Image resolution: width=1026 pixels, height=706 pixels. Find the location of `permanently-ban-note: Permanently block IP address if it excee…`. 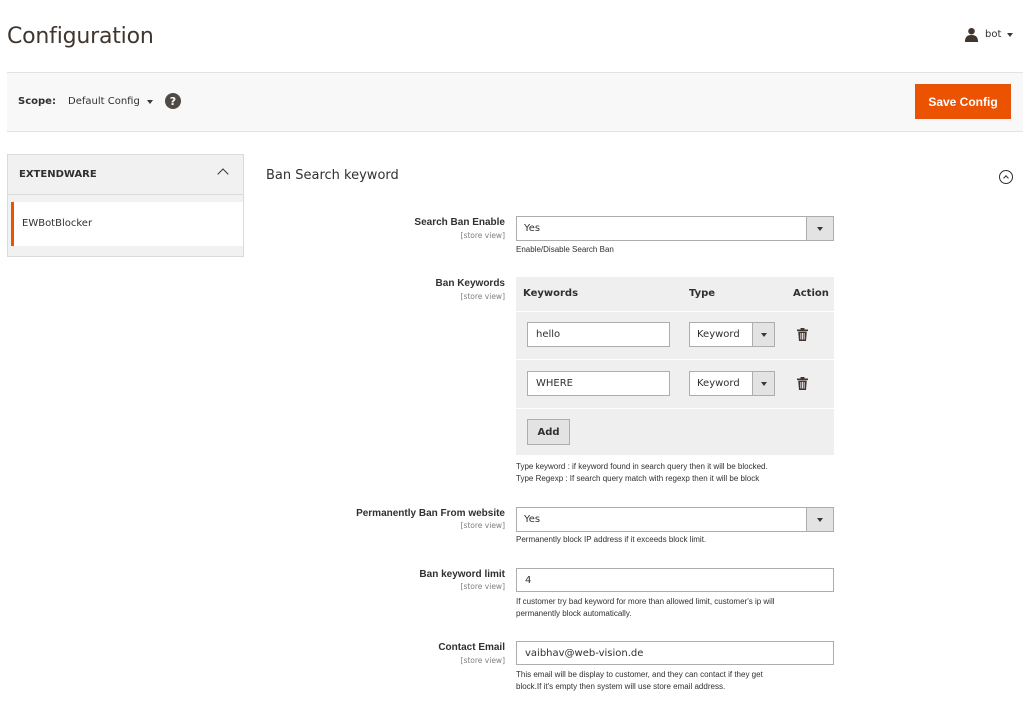

permanently-ban-note: Permanently block IP address if it excee… is located at coordinates (611, 539).